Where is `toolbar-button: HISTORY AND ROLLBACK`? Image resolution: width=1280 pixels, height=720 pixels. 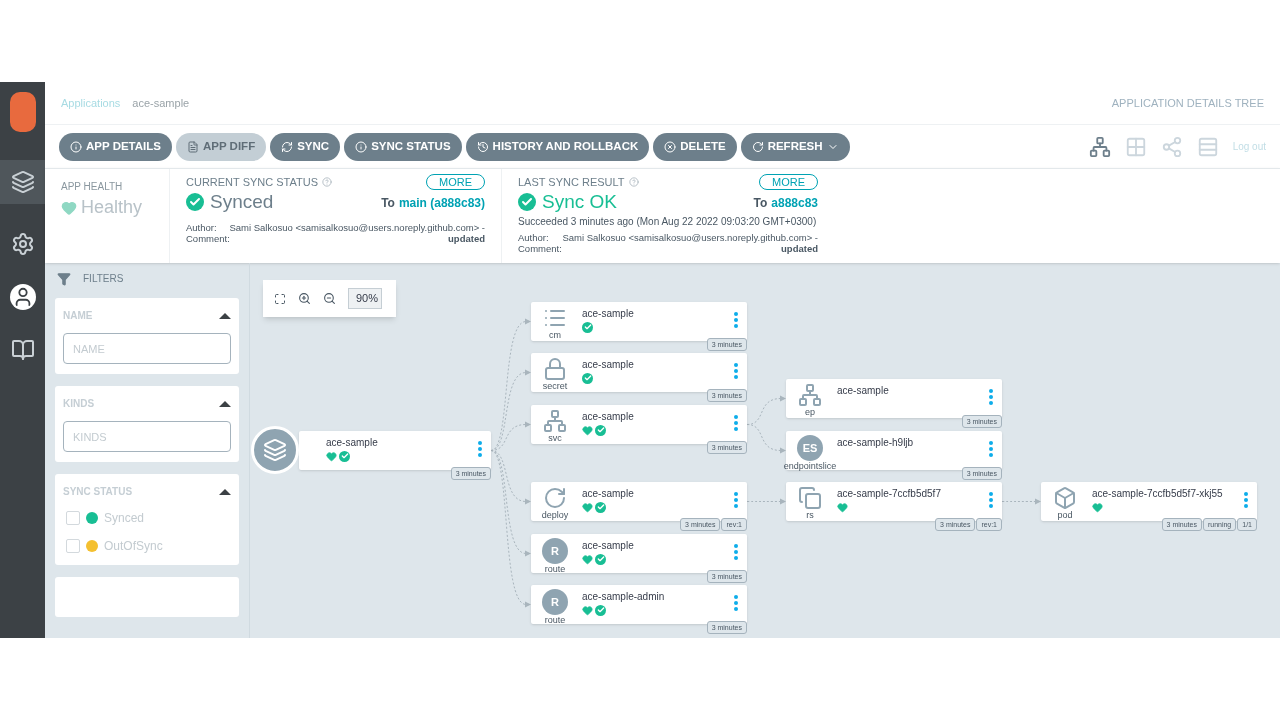
toolbar-button: HISTORY AND ROLLBACK is located at coordinates (557, 146).